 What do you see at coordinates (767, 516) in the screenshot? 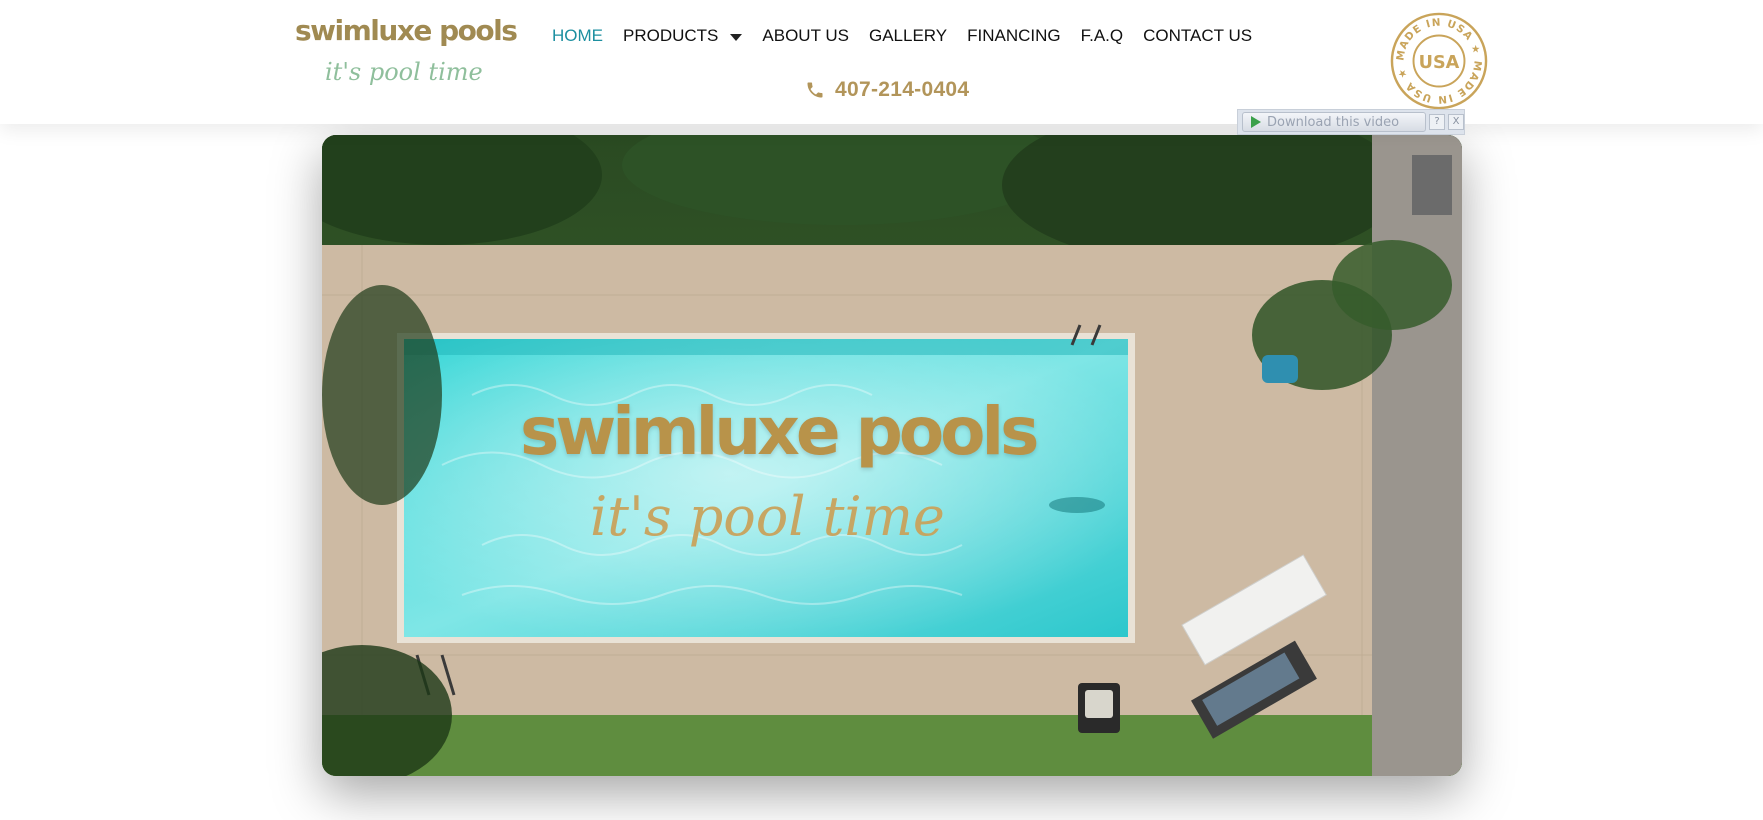
I see `video-overlay-tagline: it's pool time` at bounding box center [767, 516].